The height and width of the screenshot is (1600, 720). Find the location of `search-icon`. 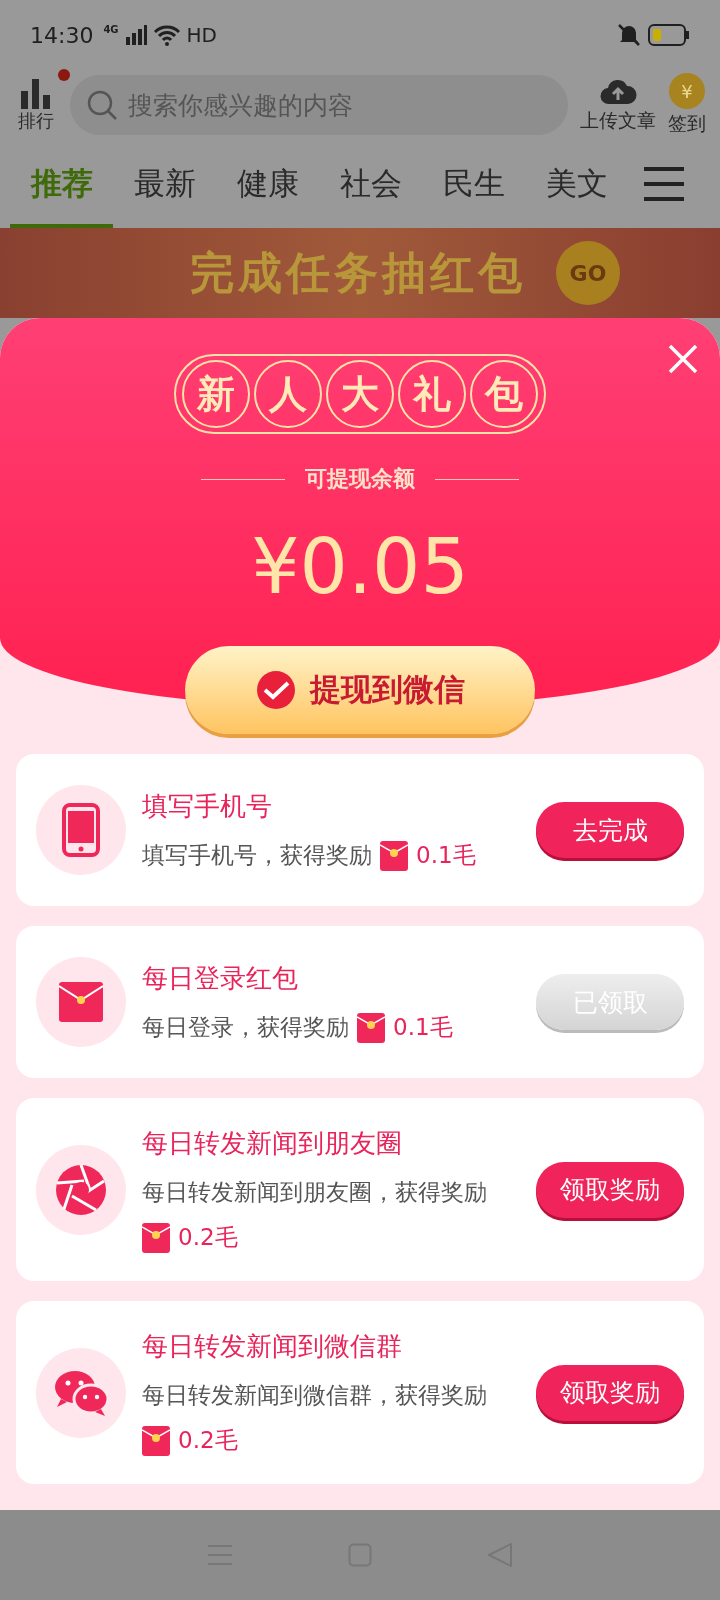

search-icon is located at coordinates (102, 105).